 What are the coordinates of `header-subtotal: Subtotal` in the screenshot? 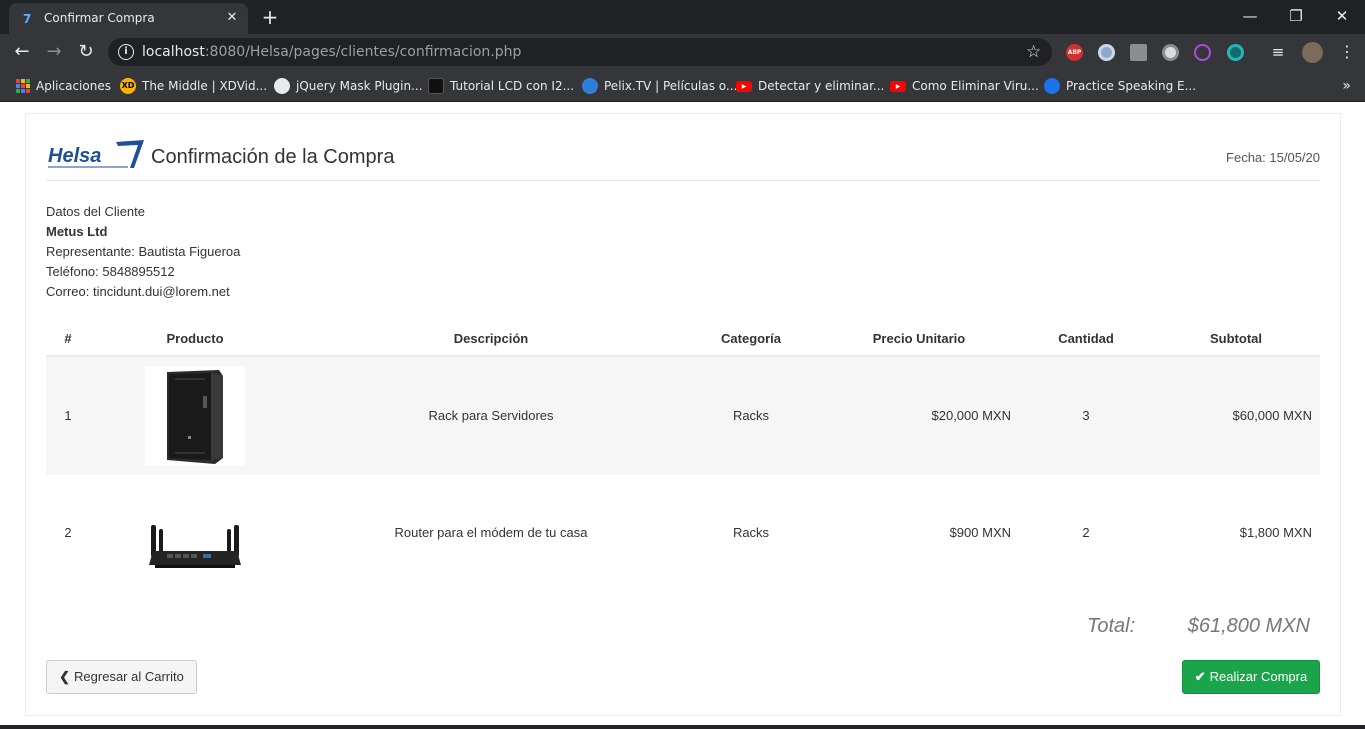 It's located at (1236, 338).